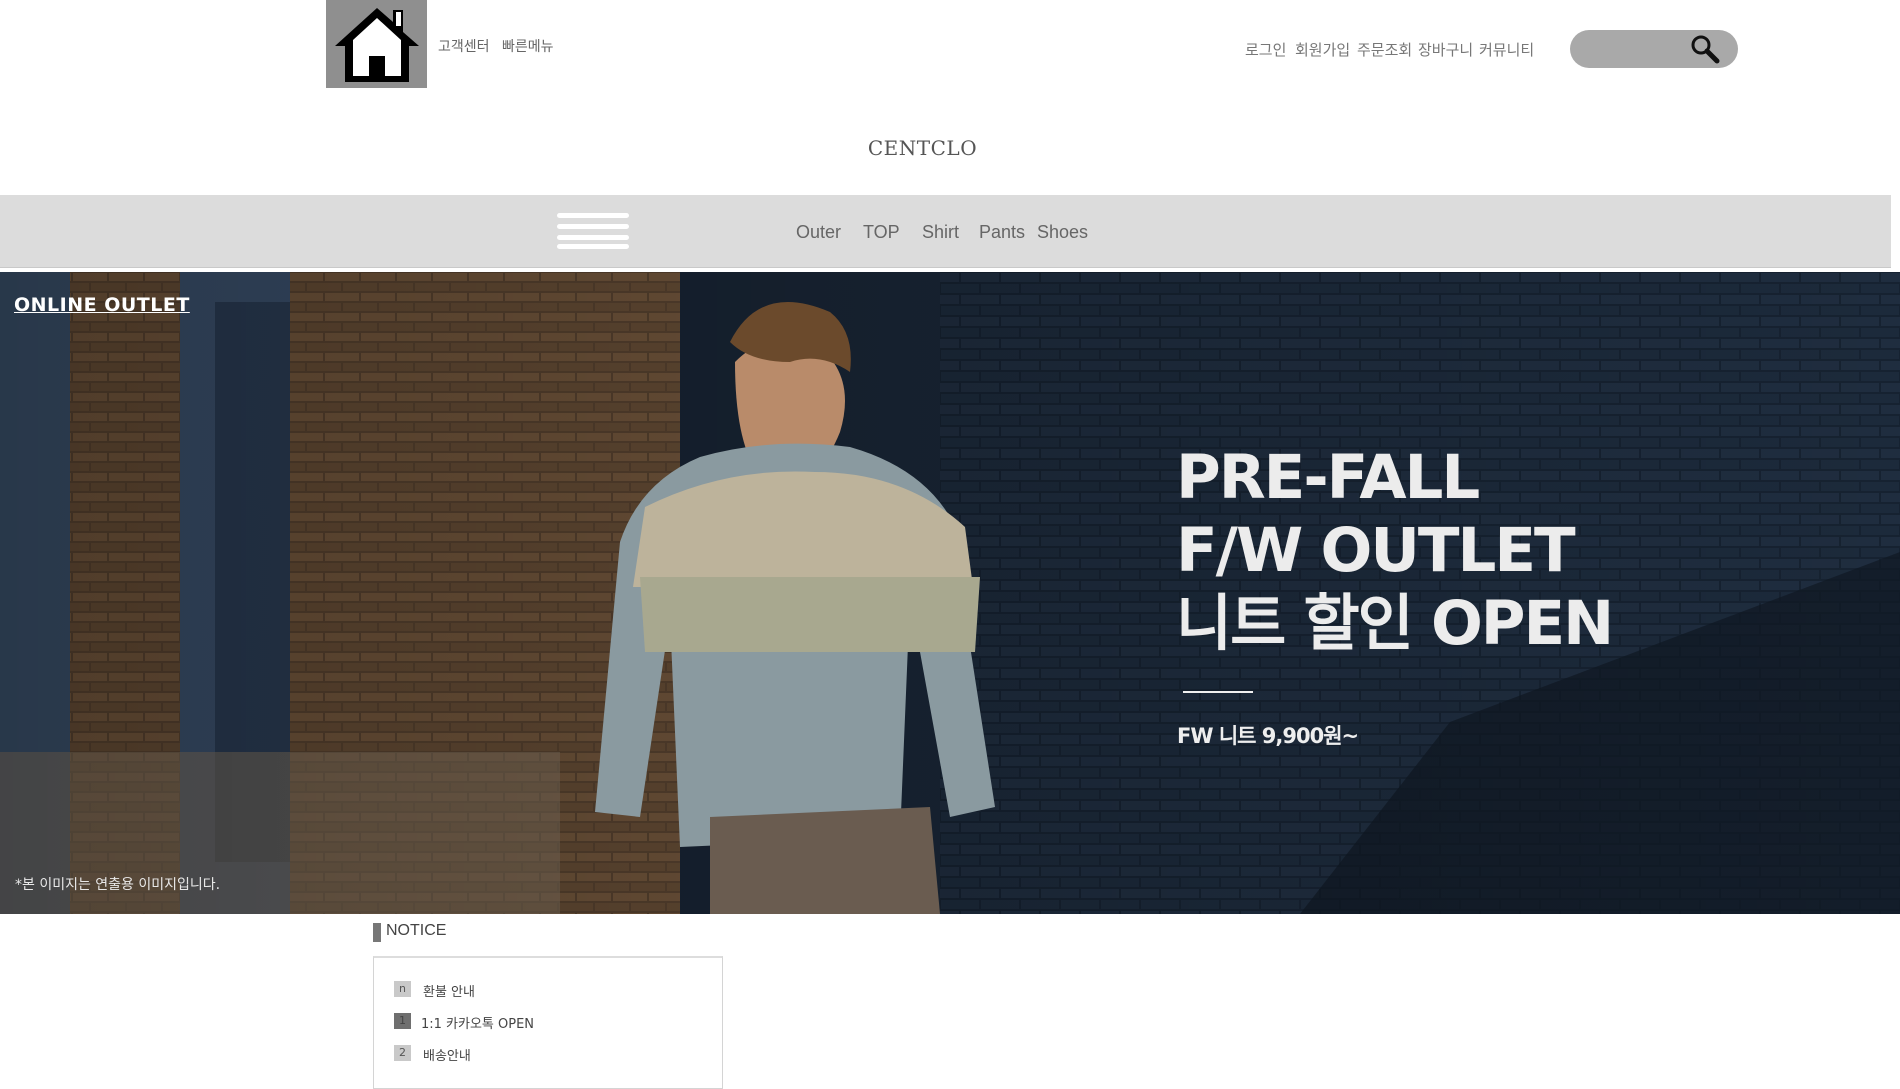 This screenshot has height=1089, width=1900. Describe the element at coordinates (377, 932) in the screenshot. I see `notice-title-marker` at that location.